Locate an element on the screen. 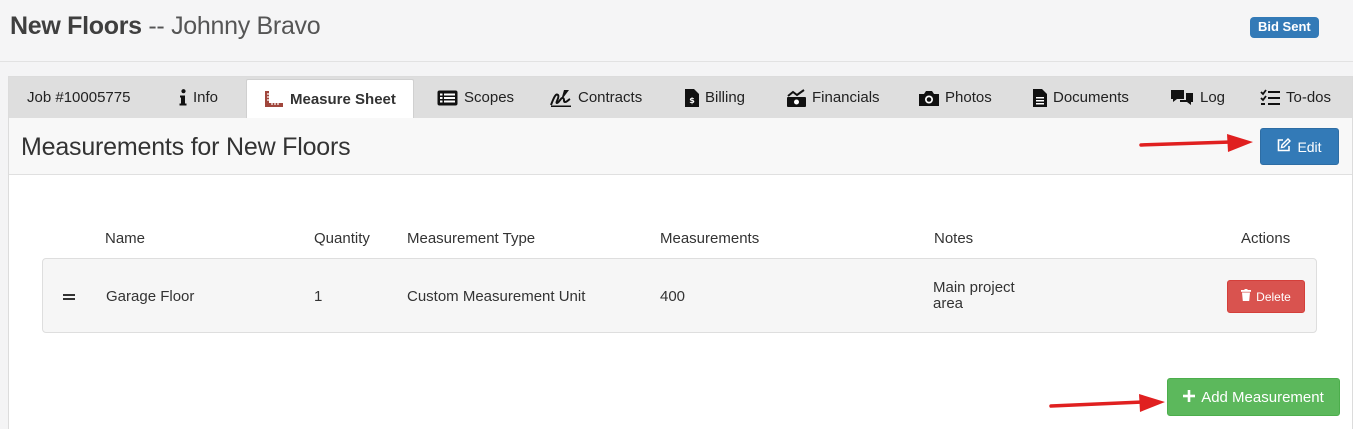 The height and width of the screenshot is (429, 1353). tab-log: Log is located at coordinates (1197, 97).